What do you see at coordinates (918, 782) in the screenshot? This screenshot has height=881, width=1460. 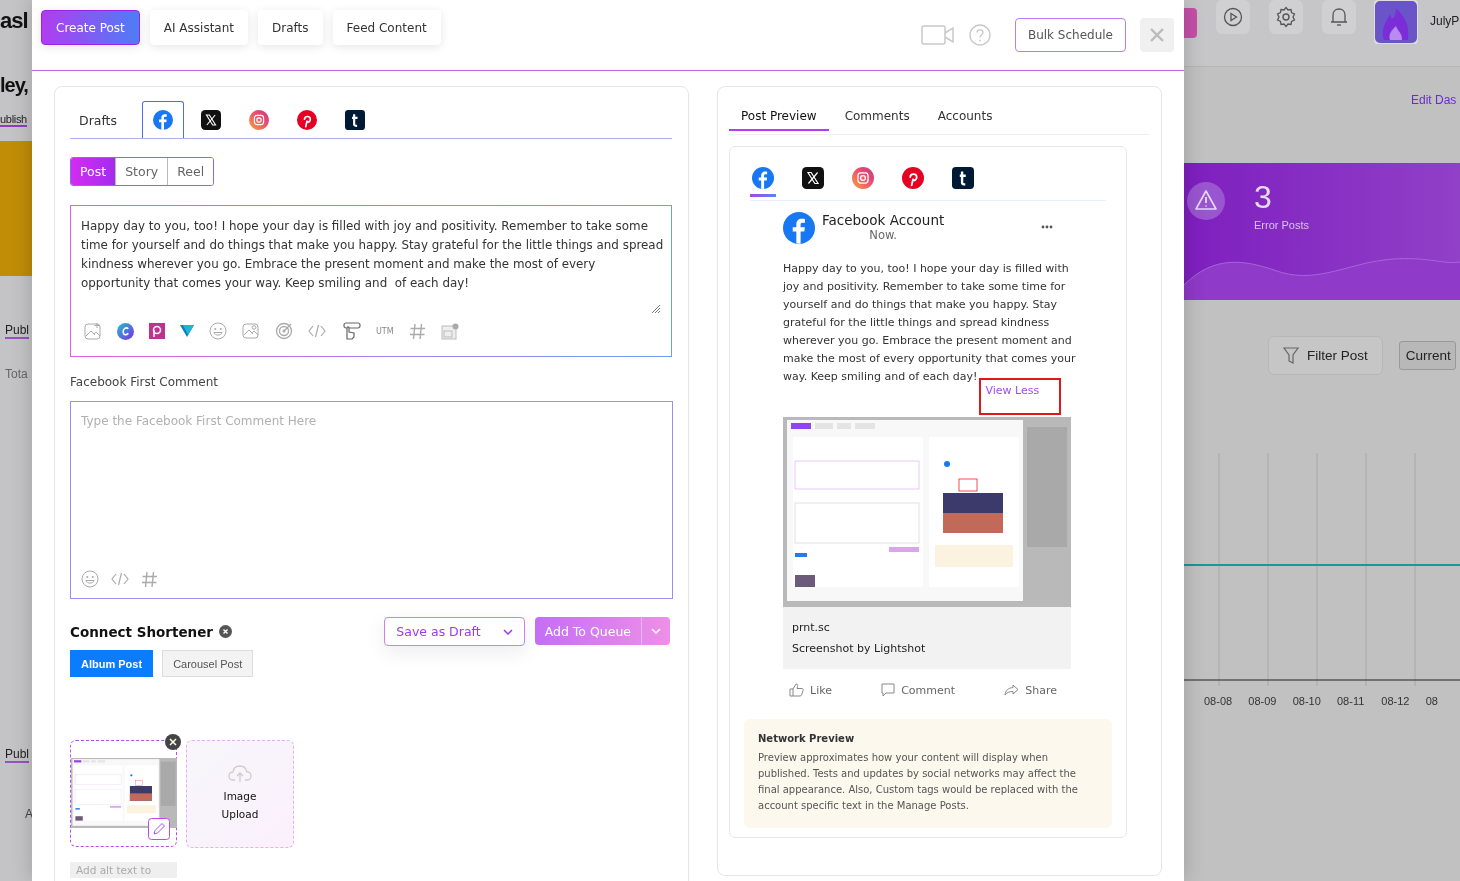 I see `notice-text: Preview approximates how your content will display when published. Tests and updates by social networks may affect the final appearance. Also, Custom tags would be replaced with the account specific text in the Manage Posts.` at bounding box center [918, 782].